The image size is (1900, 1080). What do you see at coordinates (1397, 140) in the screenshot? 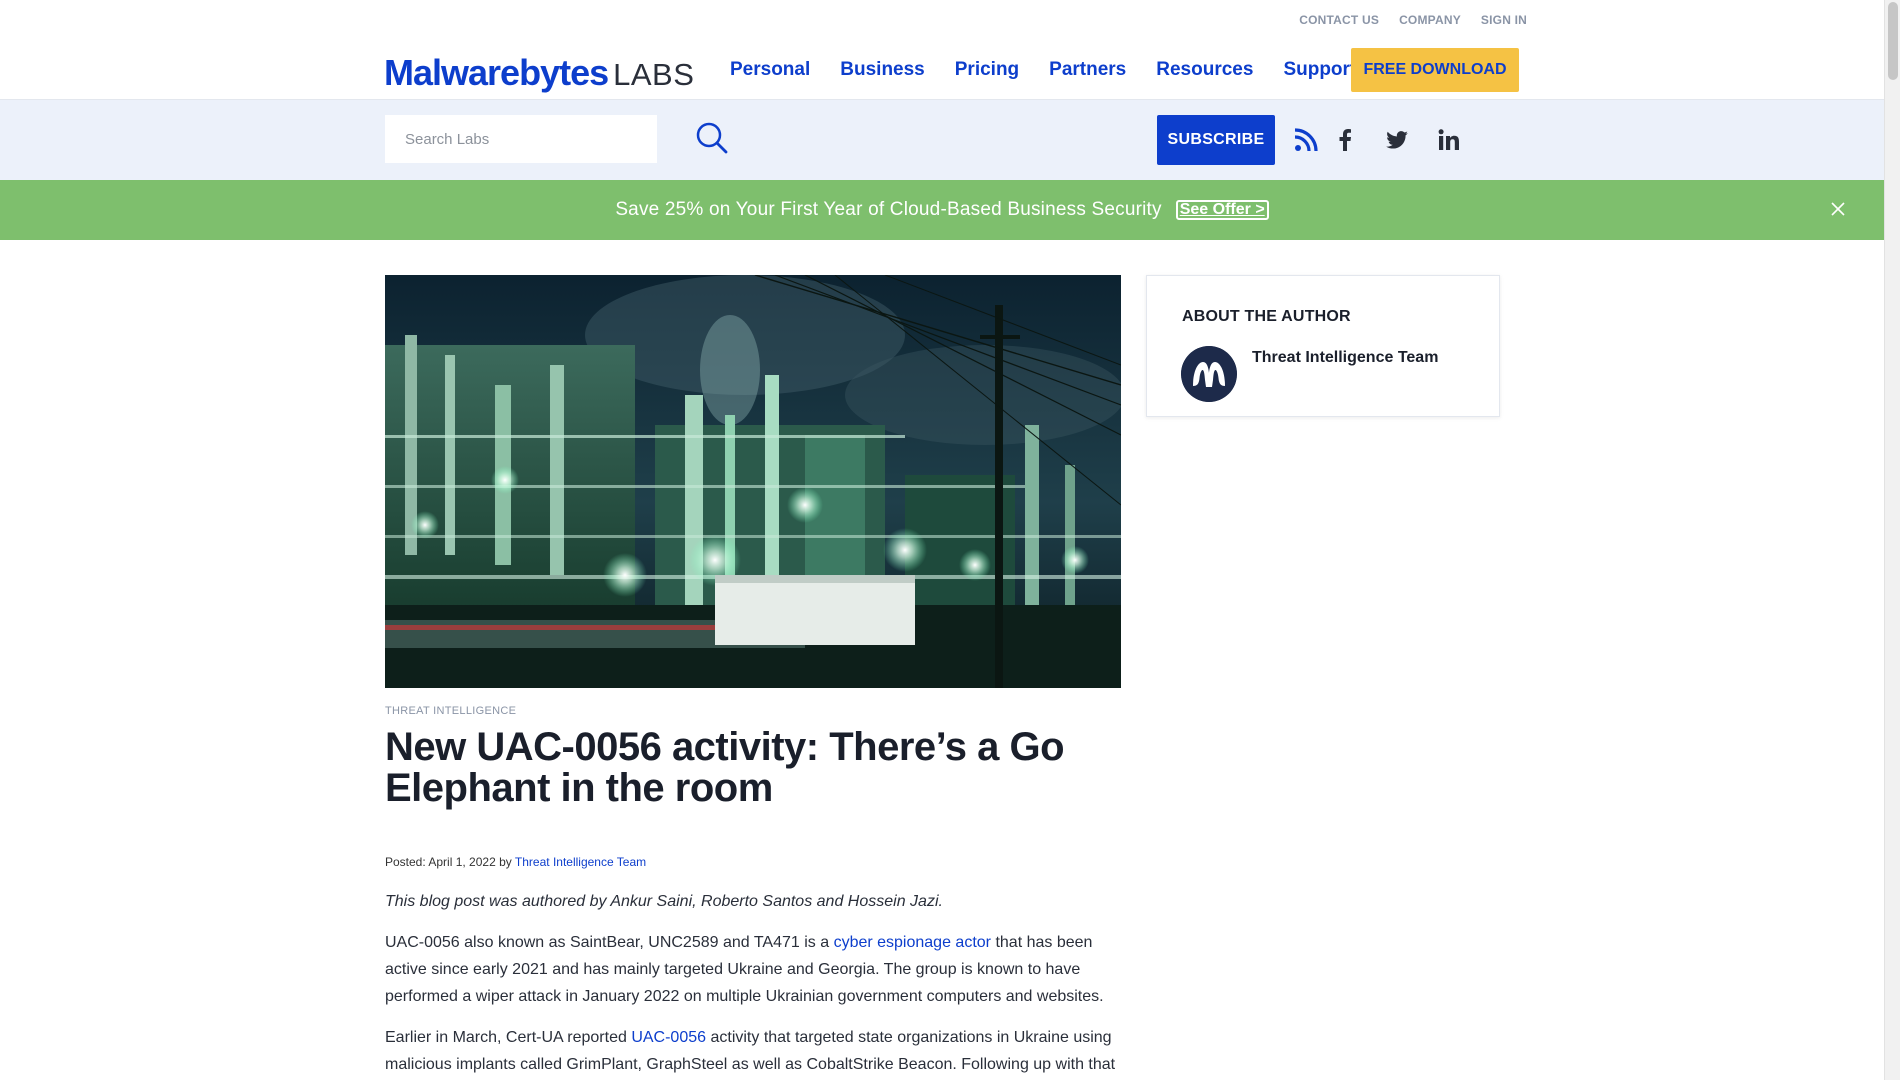
I see `twitter-icon` at bounding box center [1397, 140].